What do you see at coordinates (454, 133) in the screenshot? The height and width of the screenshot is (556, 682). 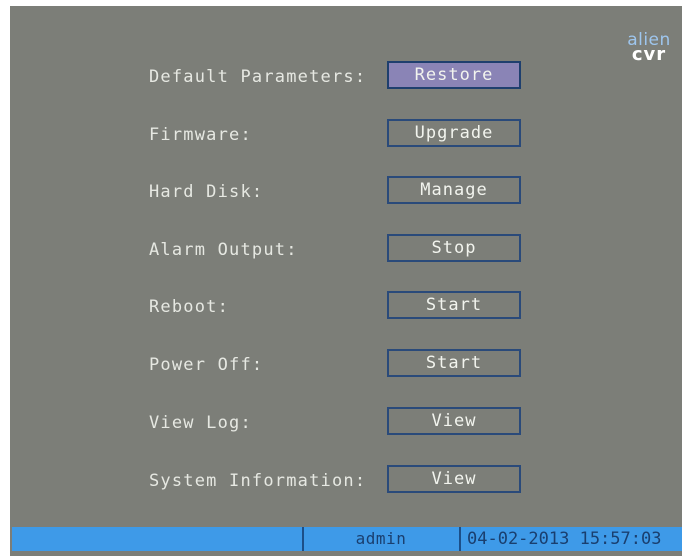 I see `upgrade-button: Upgrade` at bounding box center [454, 133].